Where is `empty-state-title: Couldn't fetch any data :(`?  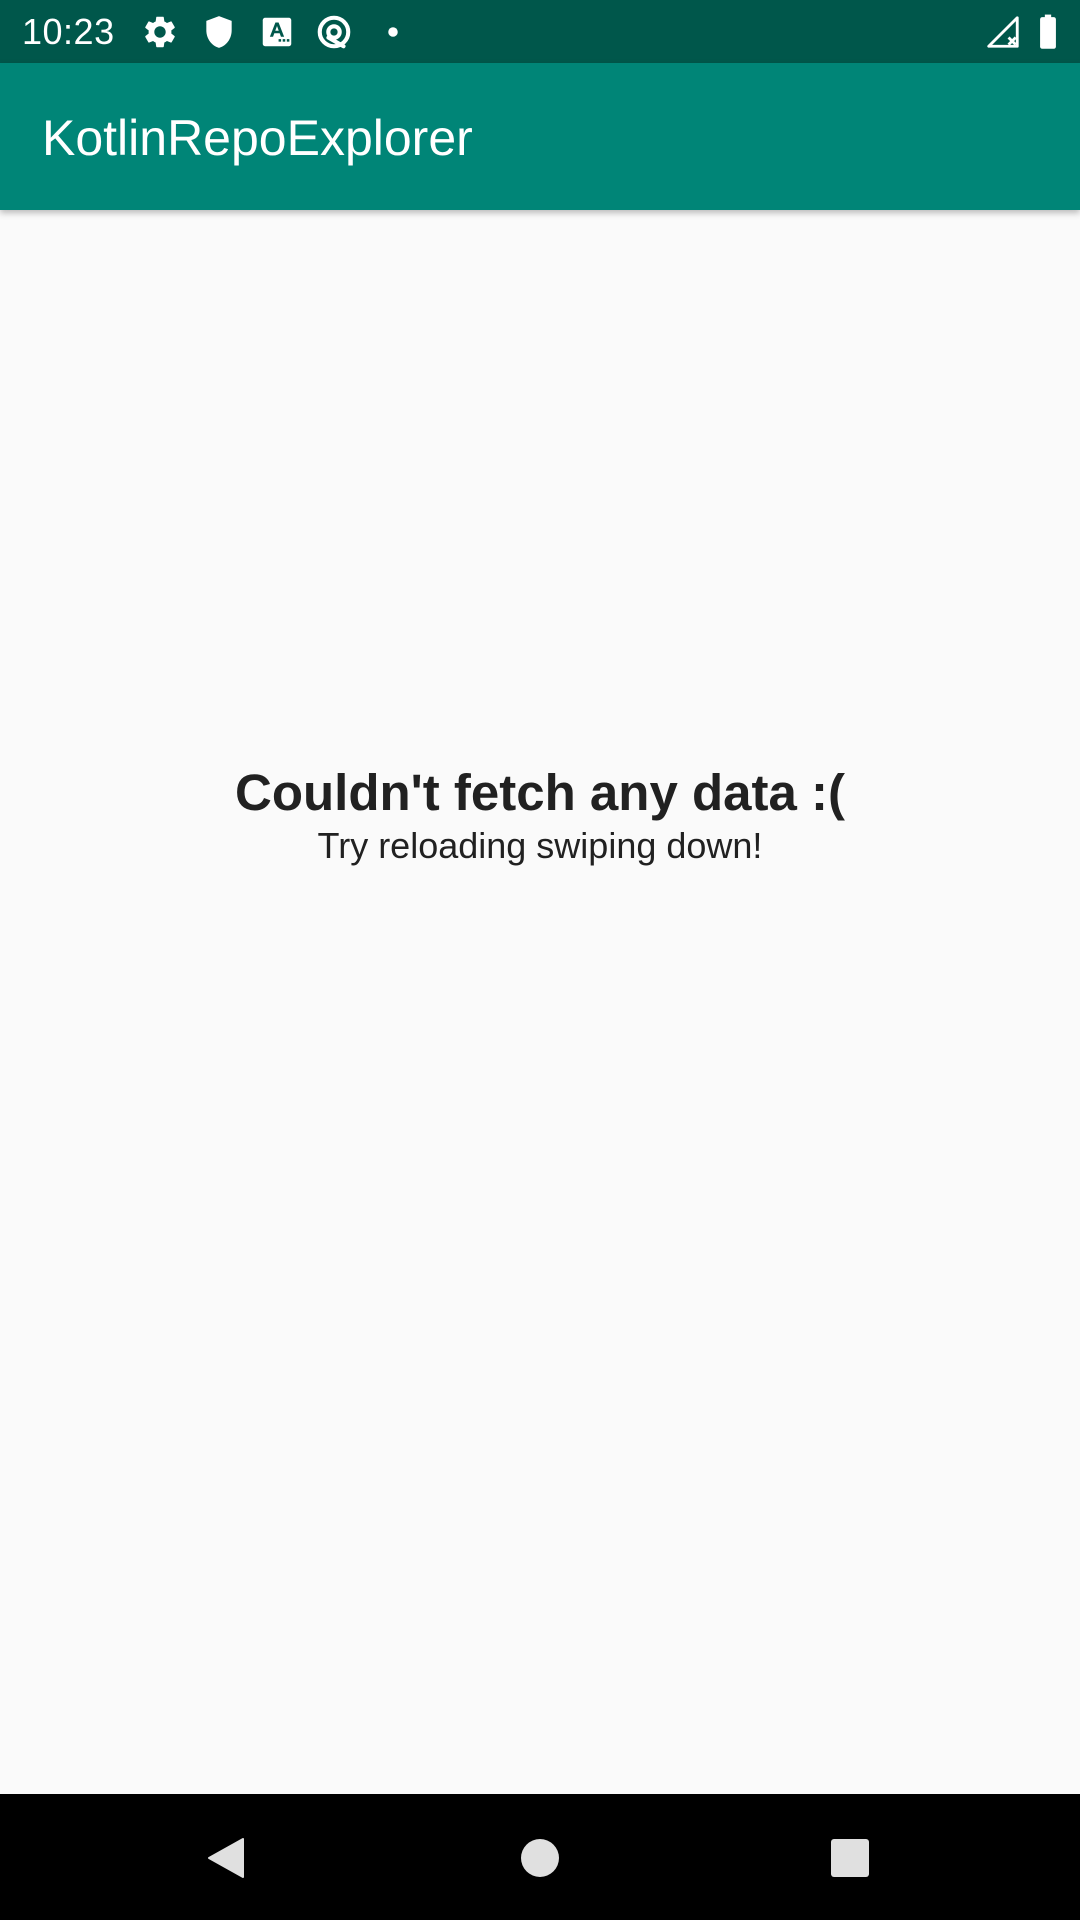 empty-state-title: Couldn't fetch any data :( is located at coordinates (540, 792).